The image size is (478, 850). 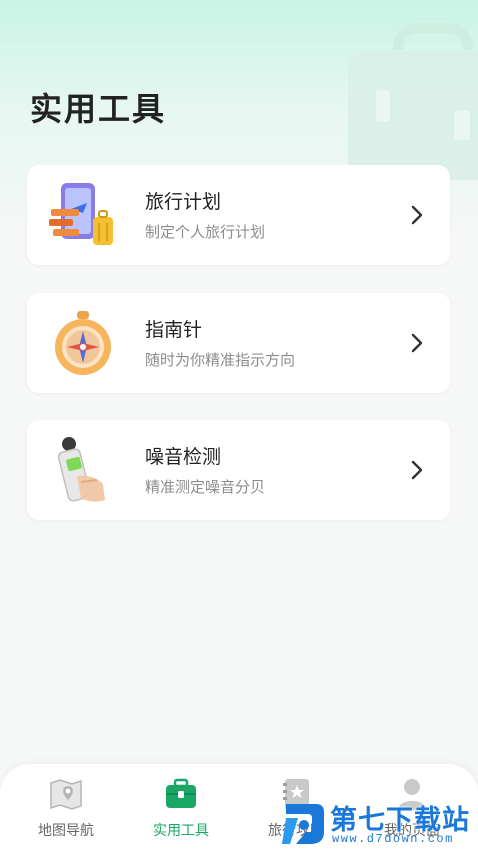 What do you see at coordinates (238, 215) in the screenshot?
I see `tool-card-travel-plan: 旅行计划 制定个人旅行计划` at bounding box center [238, 215].